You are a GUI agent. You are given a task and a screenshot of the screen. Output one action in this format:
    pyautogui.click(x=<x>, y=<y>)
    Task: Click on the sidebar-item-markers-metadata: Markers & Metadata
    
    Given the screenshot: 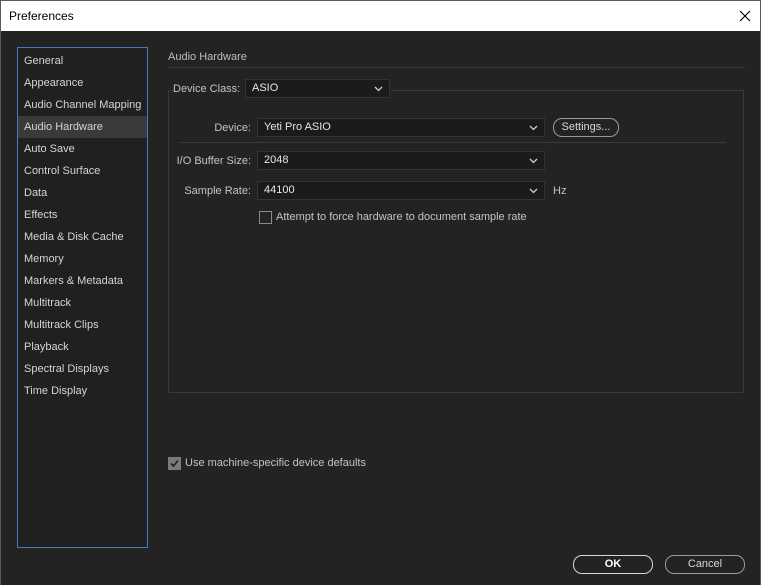 What is the action you would take?
    pyautogui.click(x=82, y=281)
    